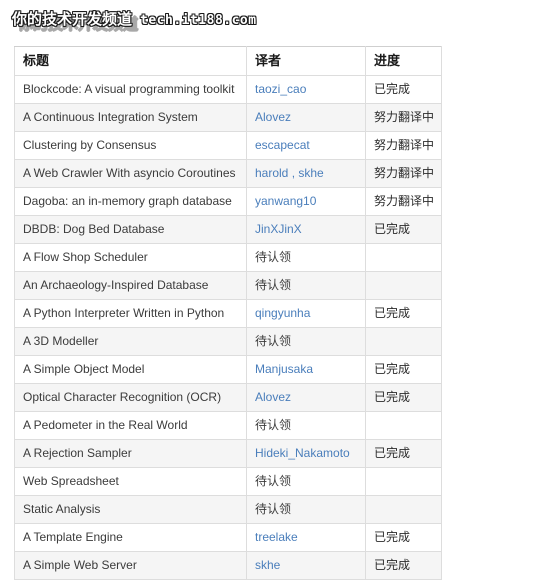  I want to click on project-title-text: DBDB: Dog Bed Database, so click(94, 229).